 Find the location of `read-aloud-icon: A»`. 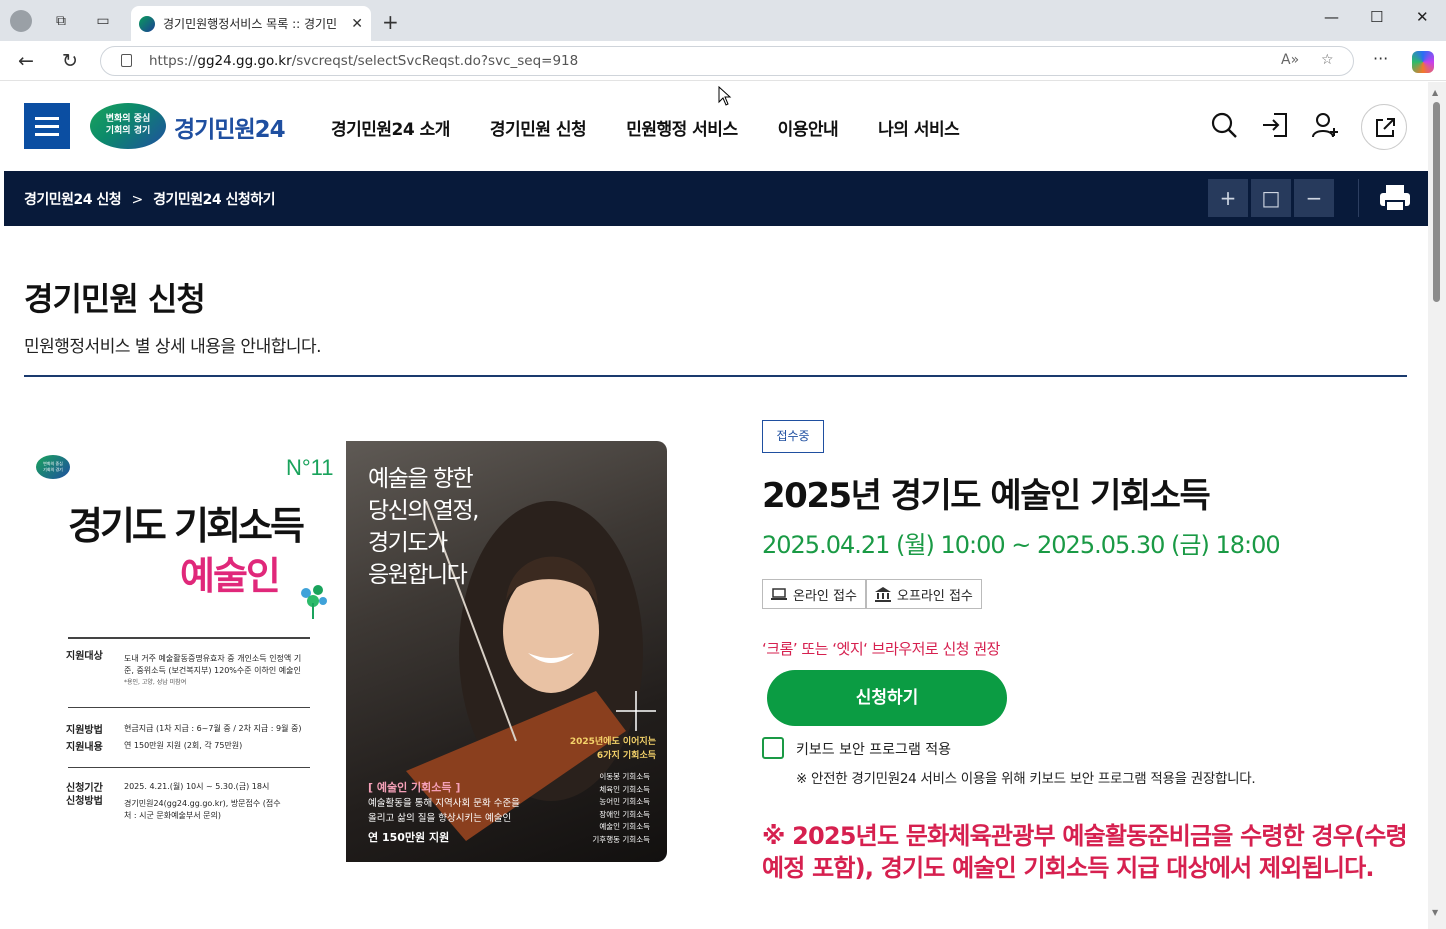

read-aloud-icon: A» is located at coordinates (1290, 60).